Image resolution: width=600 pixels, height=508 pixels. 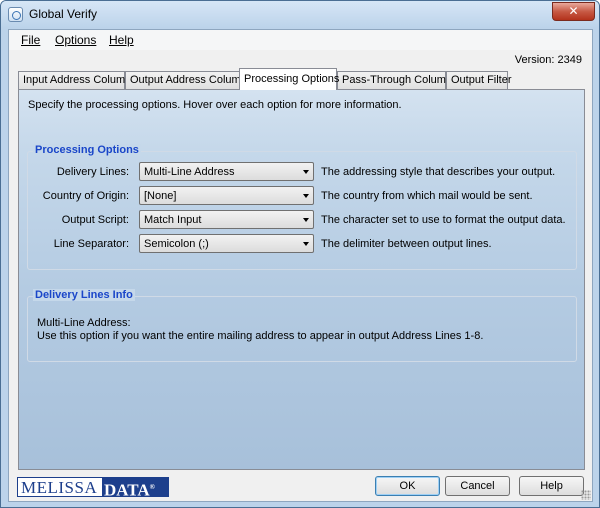 I want to click on menu-options: Options, so click(x=75, y=40).